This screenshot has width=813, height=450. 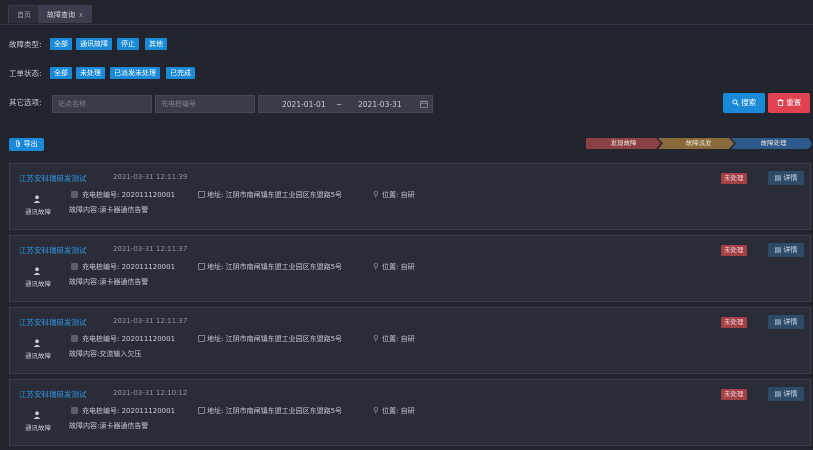 What do you see at coordinates (150, 177) in the screenshot?
I see `card-time: 2021-03-31 12:11:39` at bounding box center [150, 177].